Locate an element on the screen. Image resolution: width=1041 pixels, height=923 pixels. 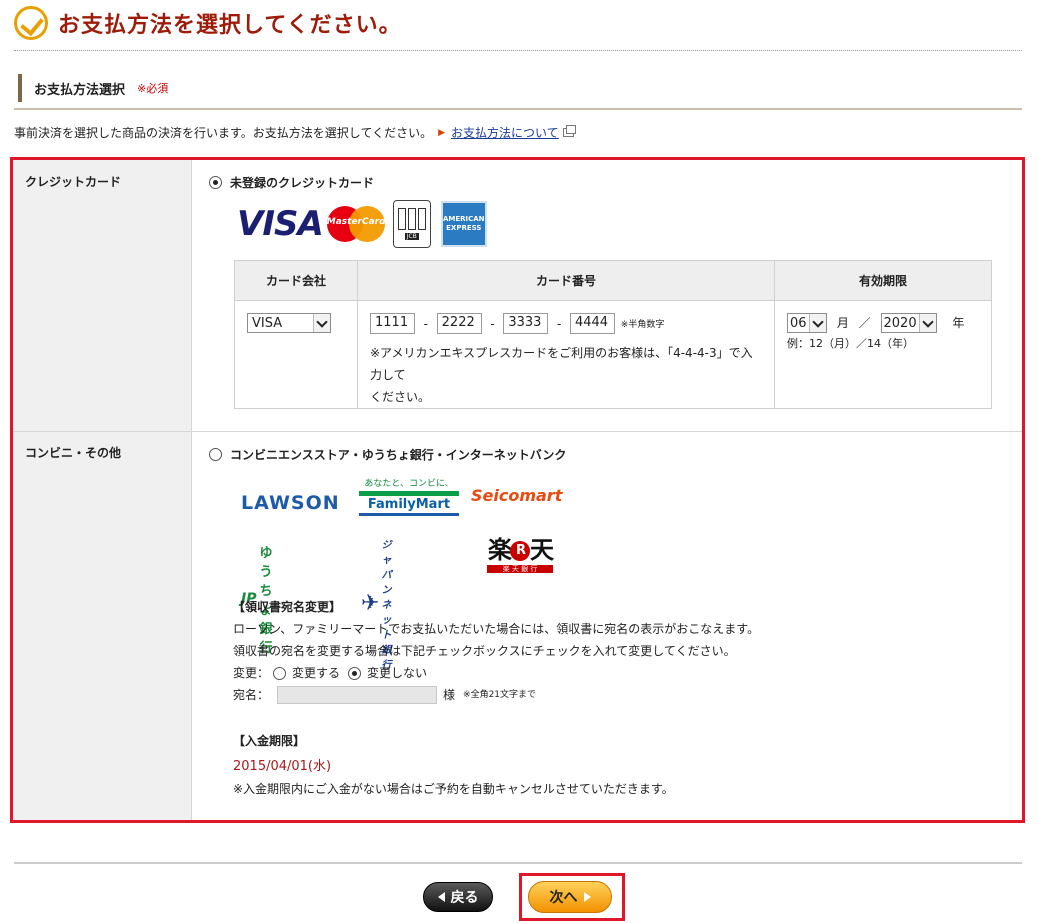
required-mark: ※必須 is located at coordinates (153, 88).